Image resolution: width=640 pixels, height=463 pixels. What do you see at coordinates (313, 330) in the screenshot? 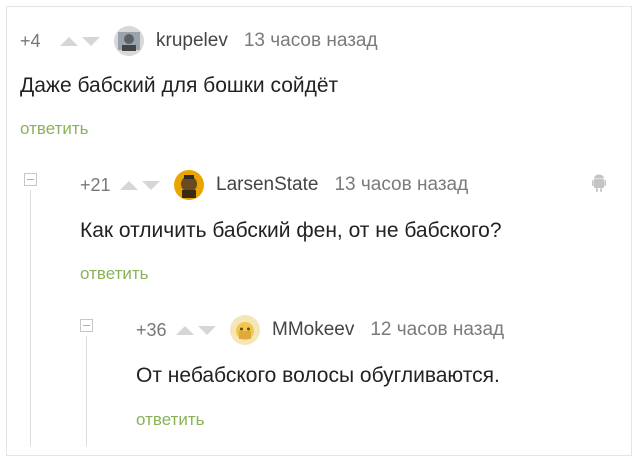
I see `author-name: MMokeev` at bounding box center [313, 330].